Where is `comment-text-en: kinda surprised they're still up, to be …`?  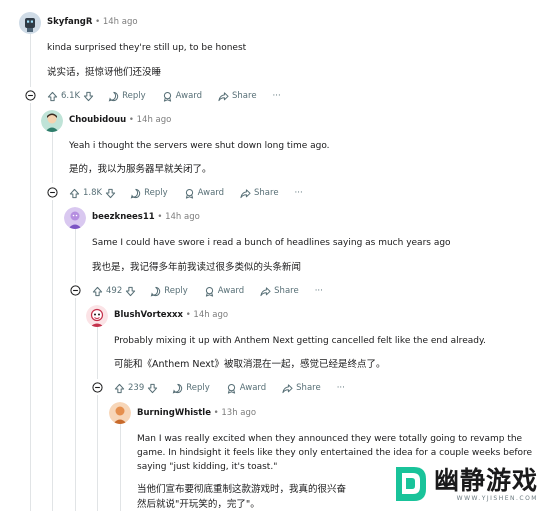
comment-text-en: kinda surprised they're still up, to be … is located at coordinates (147, 48).